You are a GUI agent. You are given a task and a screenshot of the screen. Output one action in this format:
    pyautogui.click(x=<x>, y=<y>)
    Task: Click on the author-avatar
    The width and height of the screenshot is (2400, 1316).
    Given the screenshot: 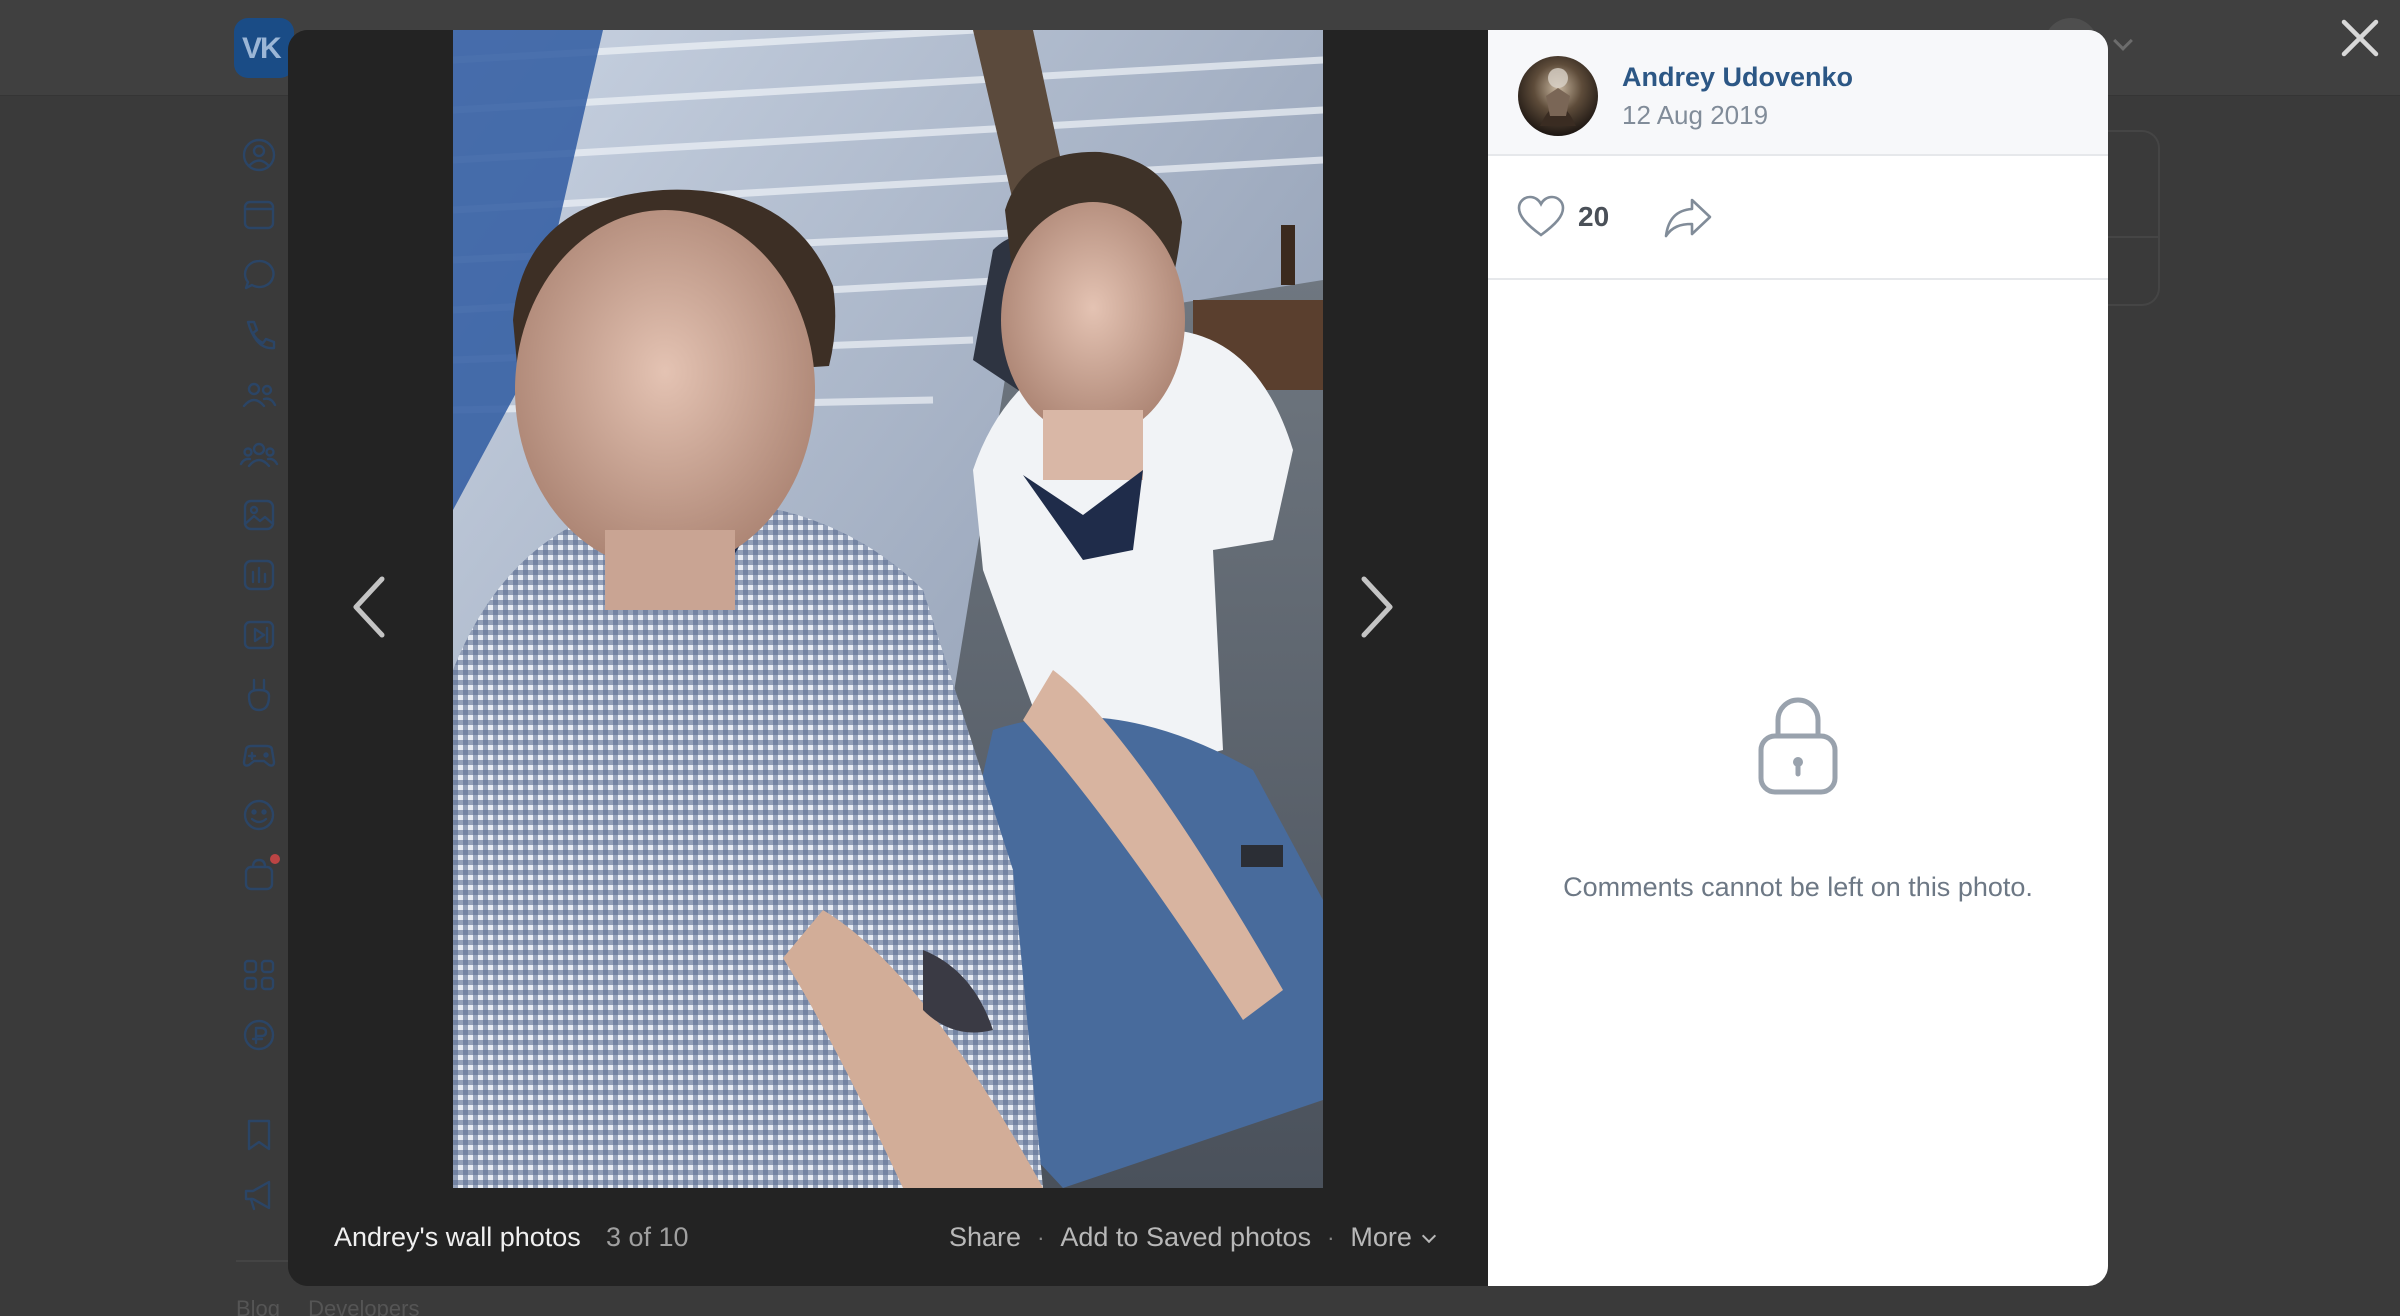 What is the action you would take?
    pyautogui.click(x=1558, y=96)
    